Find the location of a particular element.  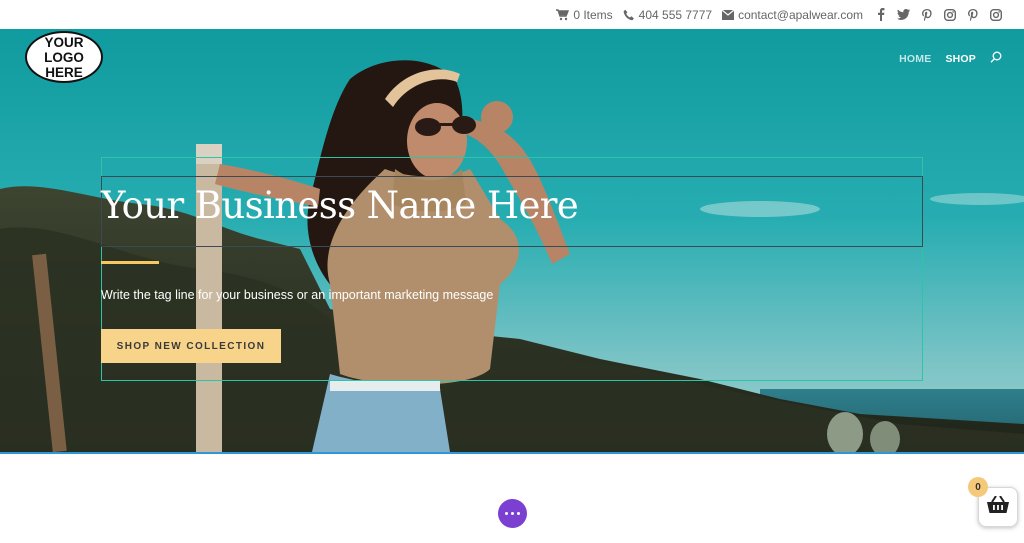

phone-link: 404 555 7777 is located at coordinates (667, 15).